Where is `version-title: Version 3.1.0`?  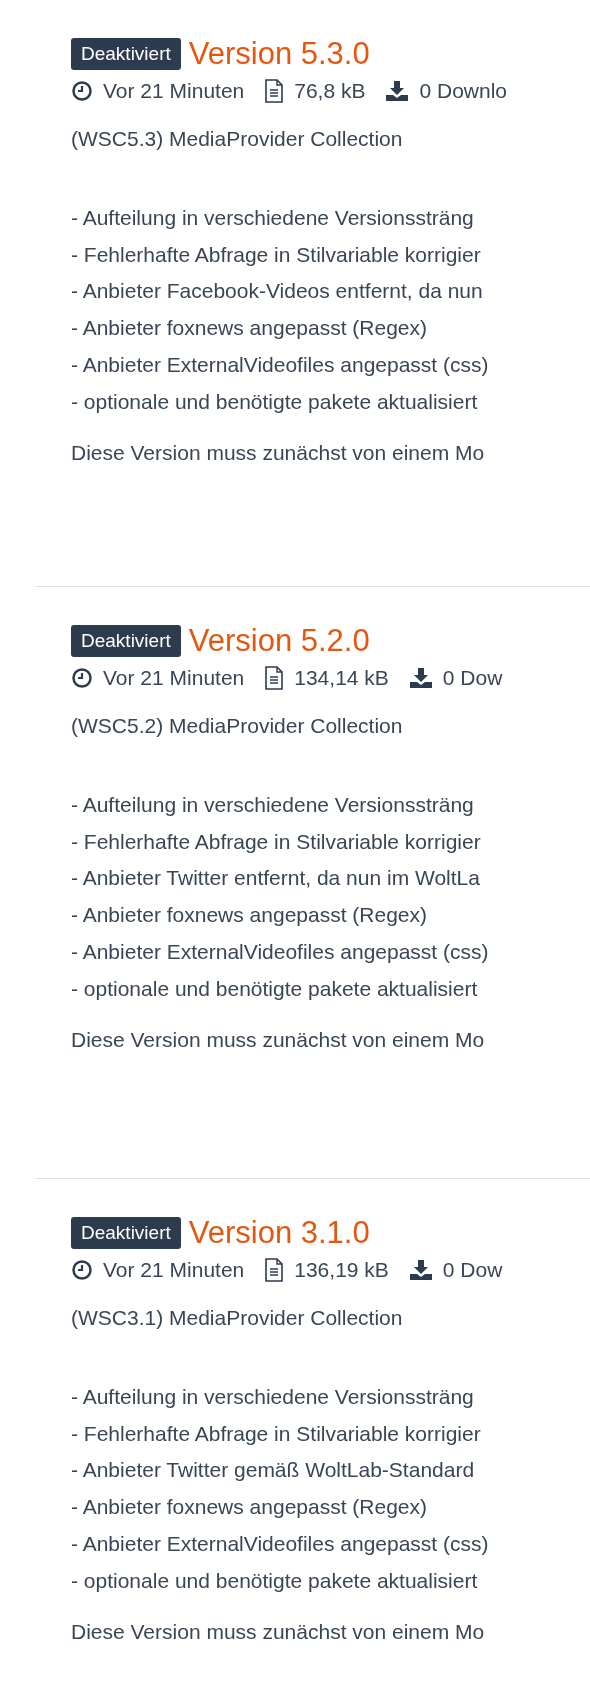
version-title: Version 3.1.0 is located at coordinates (279, 1233).